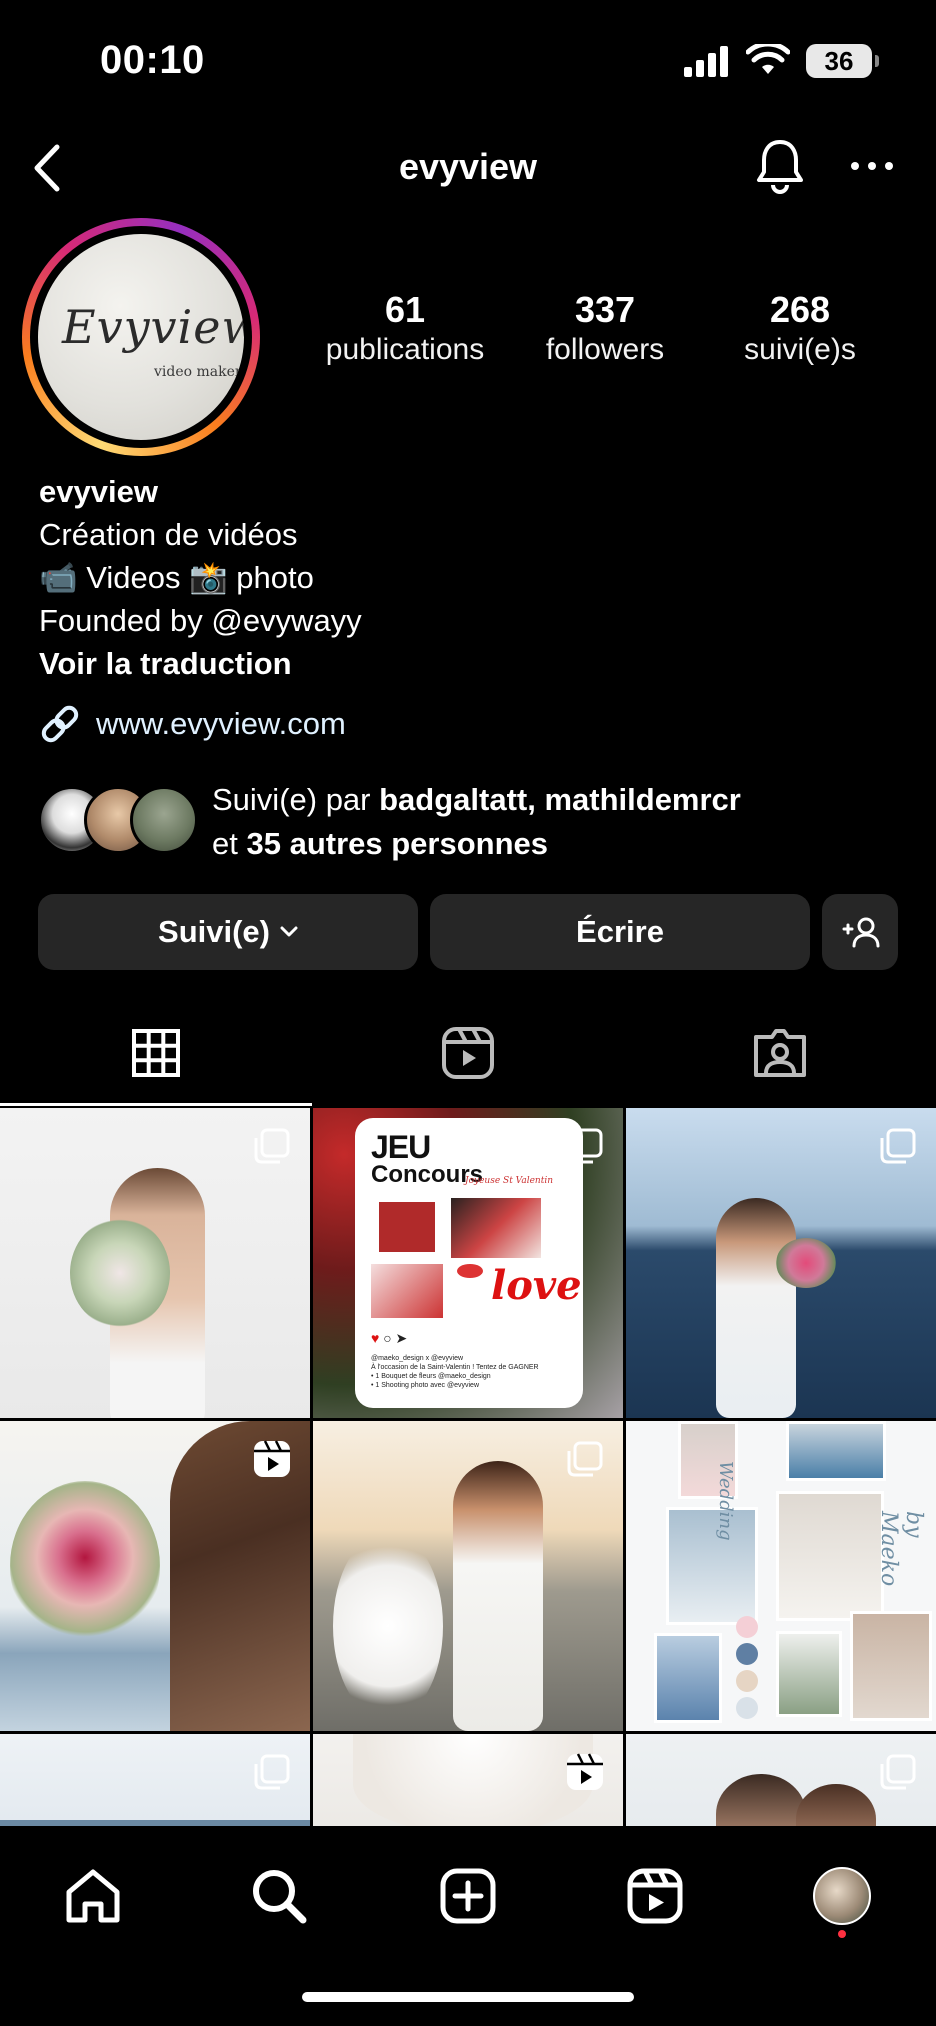 The image size is (936, 2026). I want to click on cellular-signal-icon, so click(706, 61).